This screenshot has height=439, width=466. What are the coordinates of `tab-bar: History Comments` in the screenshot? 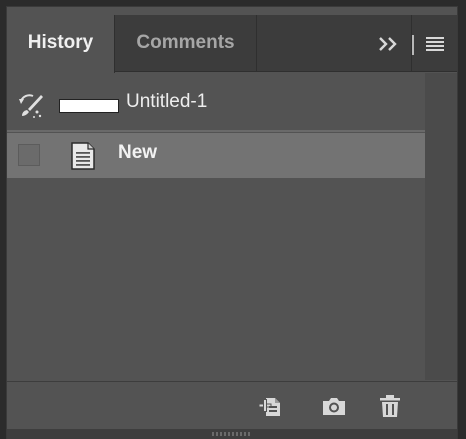 It's located at (232, 44).